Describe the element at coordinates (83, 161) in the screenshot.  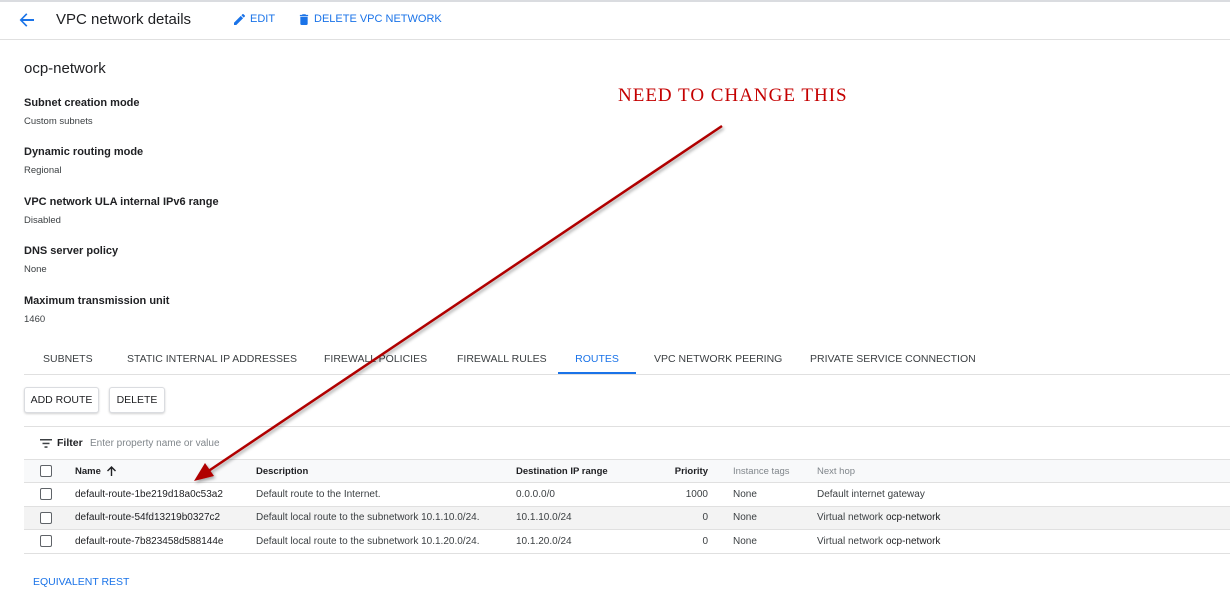
I see `property-dynamic-routing-mode: Dynamic routing mode Regional` at that location.